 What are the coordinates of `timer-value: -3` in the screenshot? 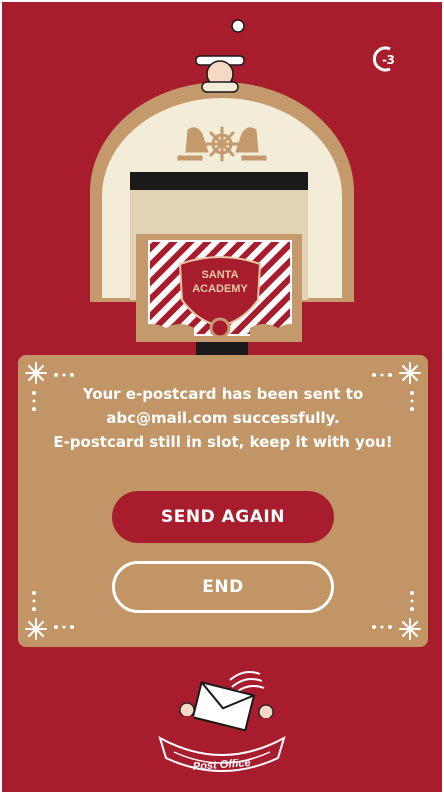 It's located at (388, 60).